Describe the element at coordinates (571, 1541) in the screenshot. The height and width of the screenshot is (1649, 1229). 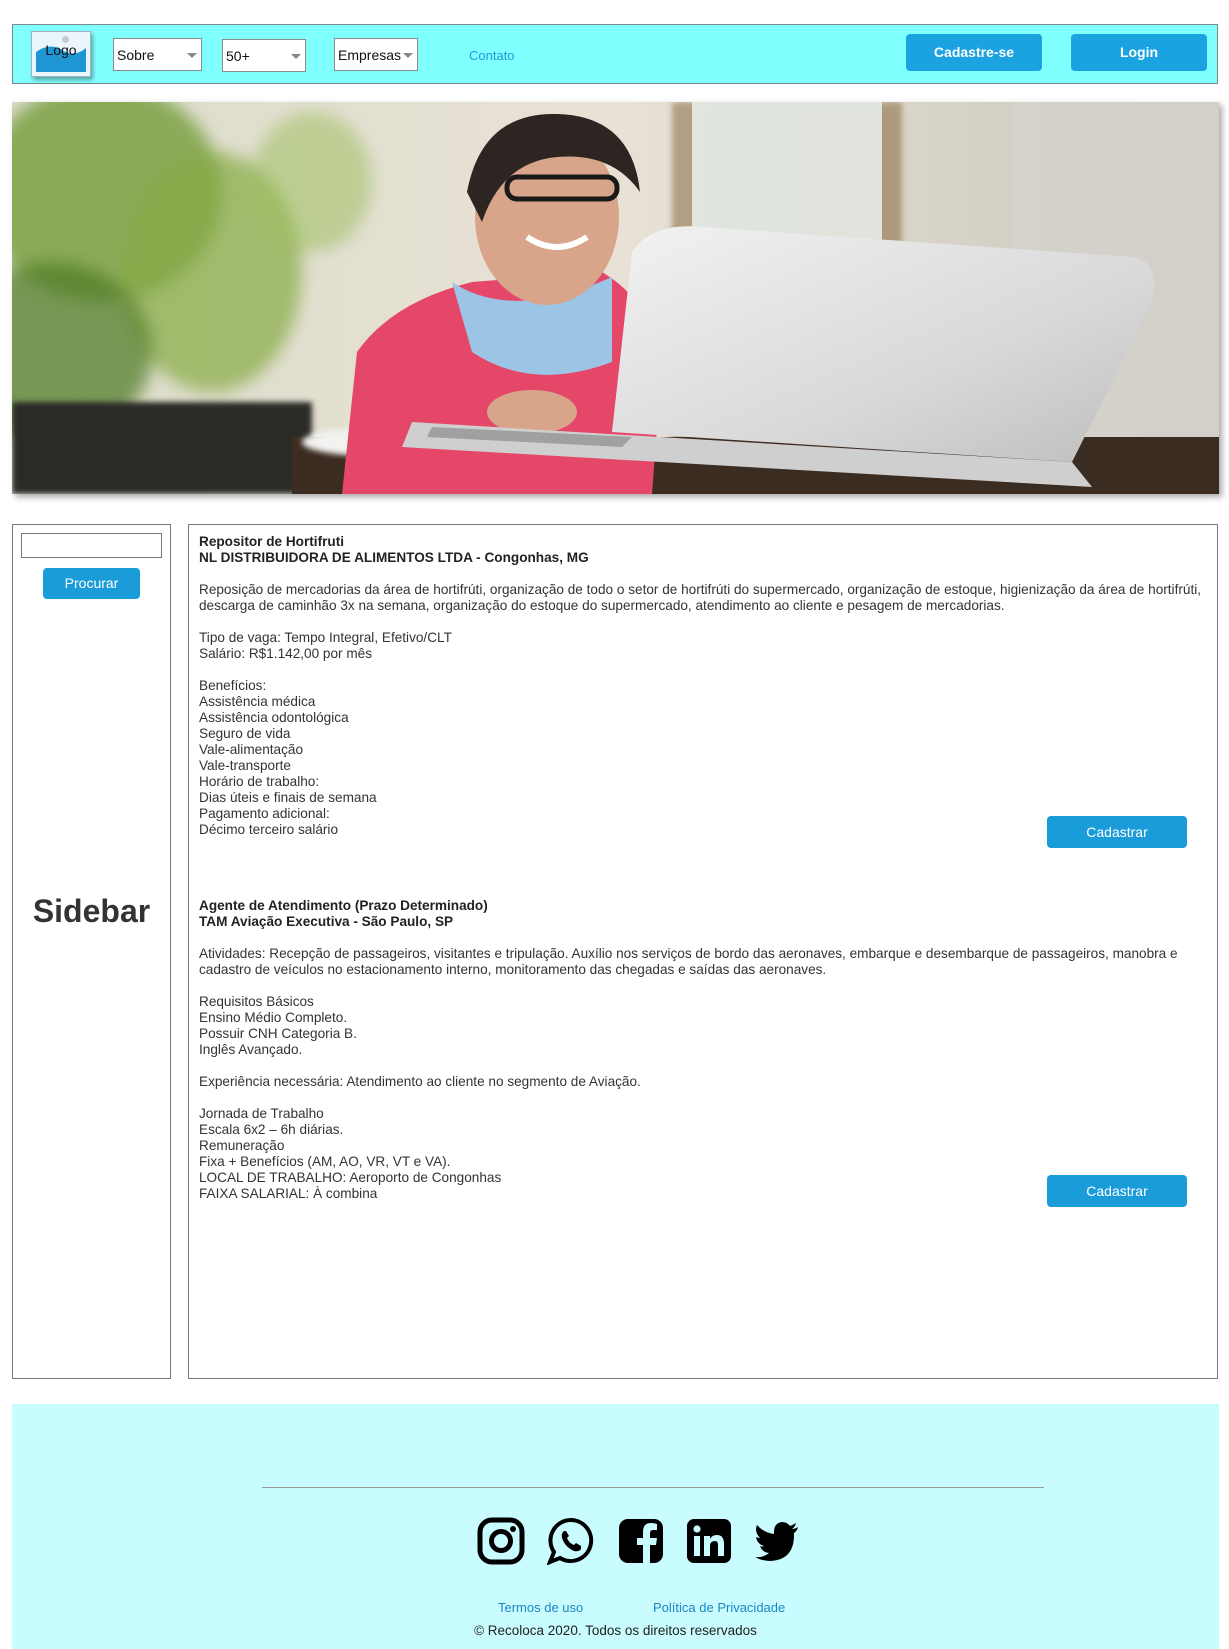
I see `whatsapp-icon` at that location.